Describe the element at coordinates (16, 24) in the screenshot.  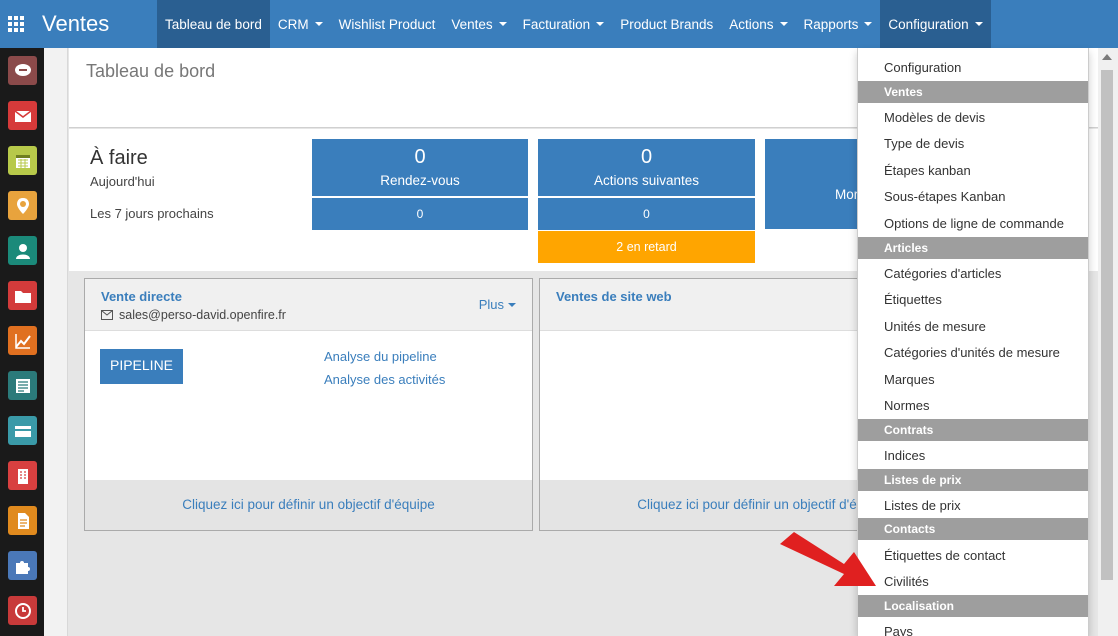
I see `apps-menu-icon` at that location.